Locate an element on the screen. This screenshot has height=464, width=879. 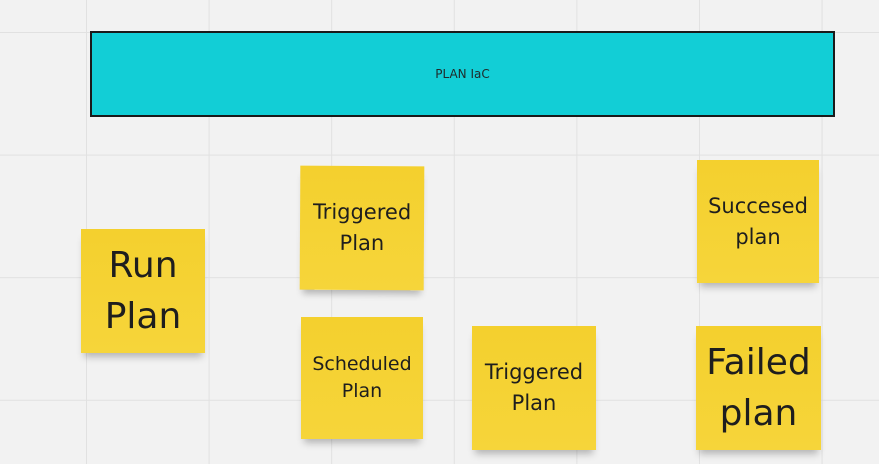
sticky-note-text: Succesed plan is located at coordinates (758, 221).